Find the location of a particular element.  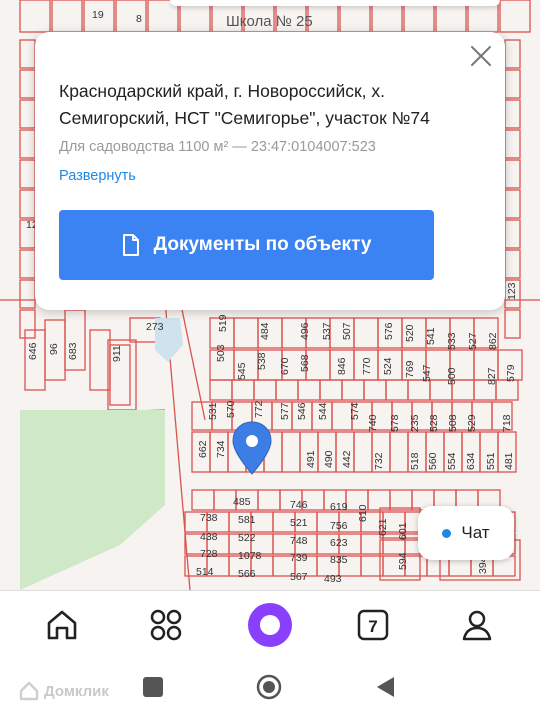

plot-number-label: 546 is located at coordinates (302, 411).